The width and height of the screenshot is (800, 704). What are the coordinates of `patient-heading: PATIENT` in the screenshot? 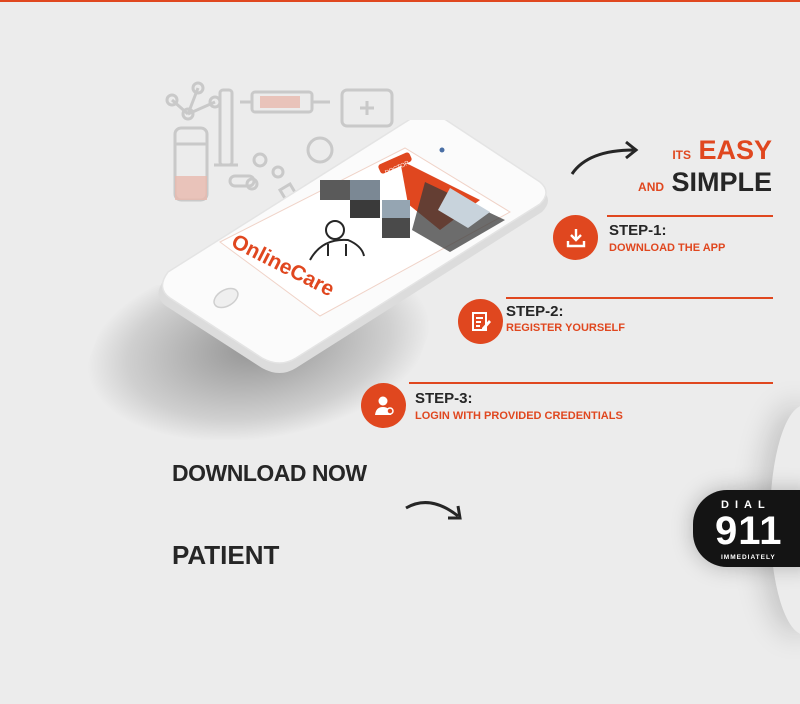 It's located at (225, 555).